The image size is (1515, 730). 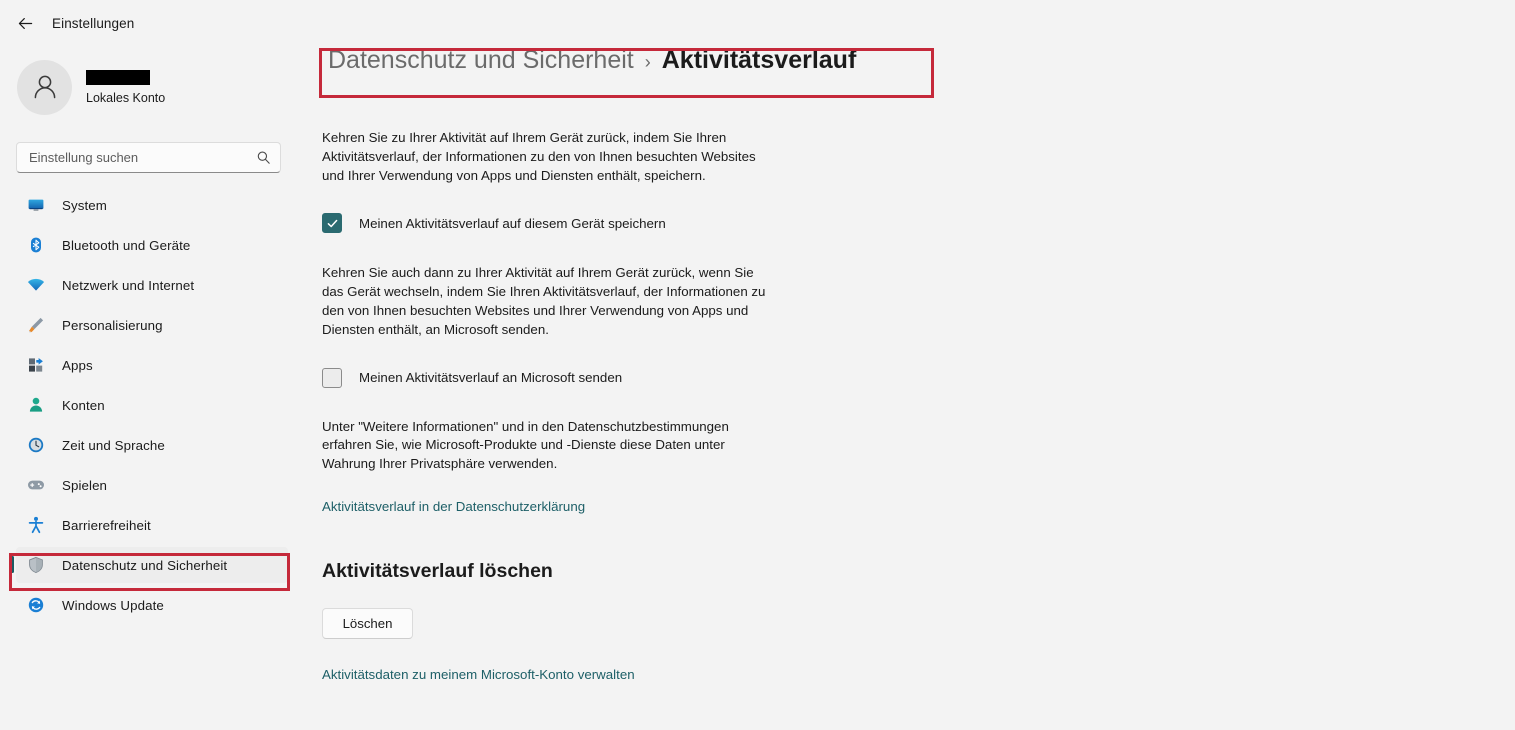 I want to click on monitor-icon, so click(x=36, y=205).